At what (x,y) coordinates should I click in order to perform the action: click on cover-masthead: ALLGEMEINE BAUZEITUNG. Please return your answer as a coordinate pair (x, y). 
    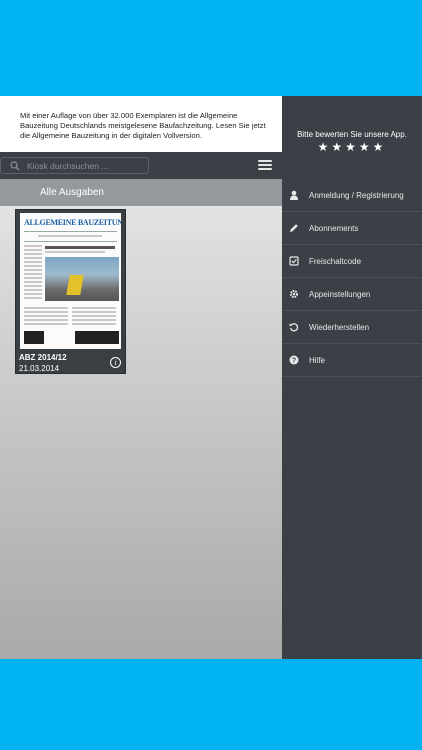
    Looking at the image, I should click on (72, 222).